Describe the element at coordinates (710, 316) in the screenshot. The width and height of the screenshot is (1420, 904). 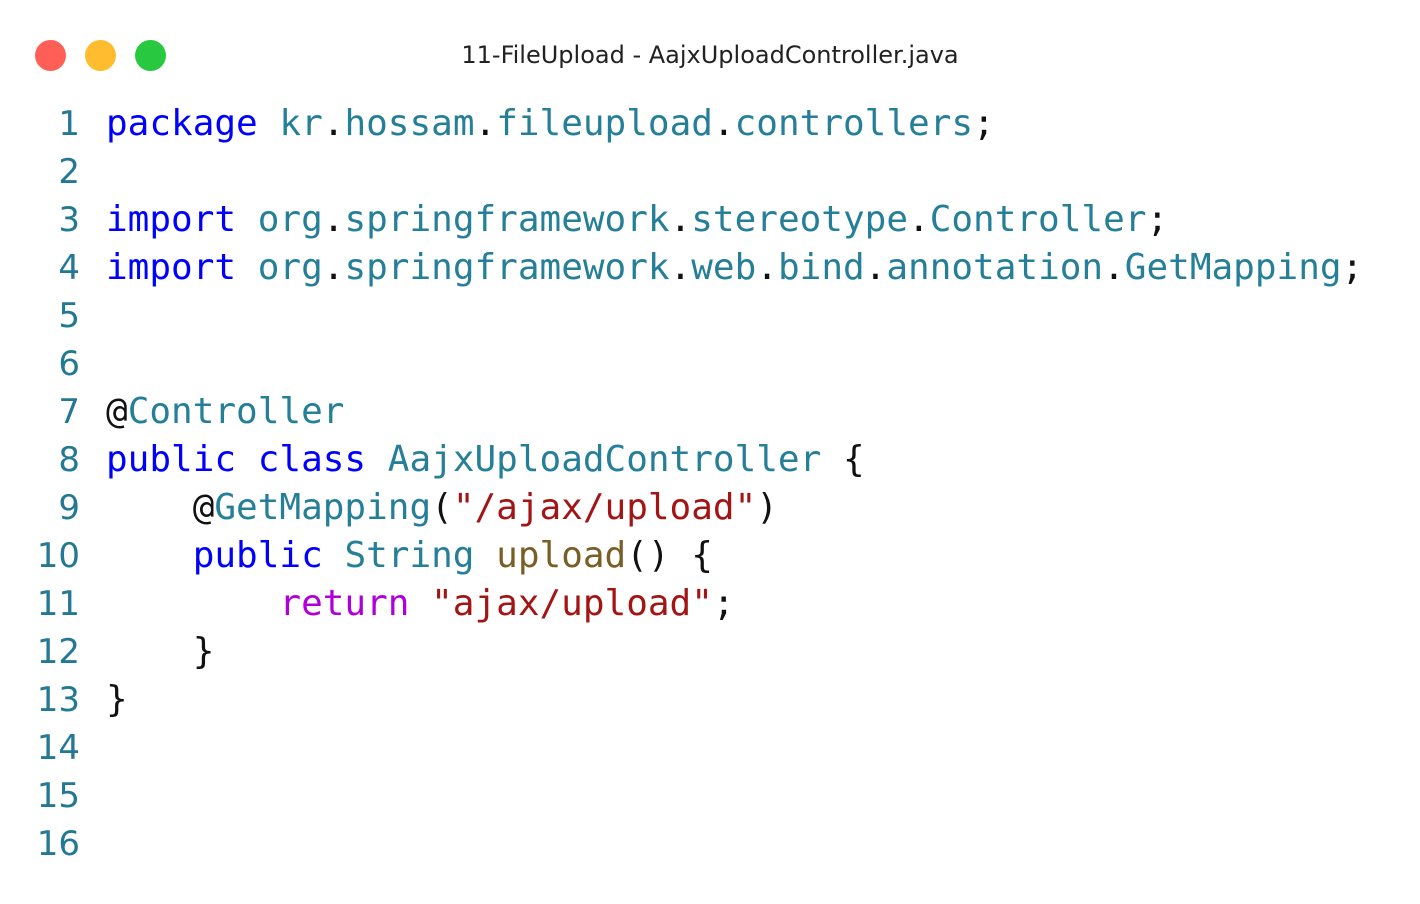
I see `code-line: 5` at that location.